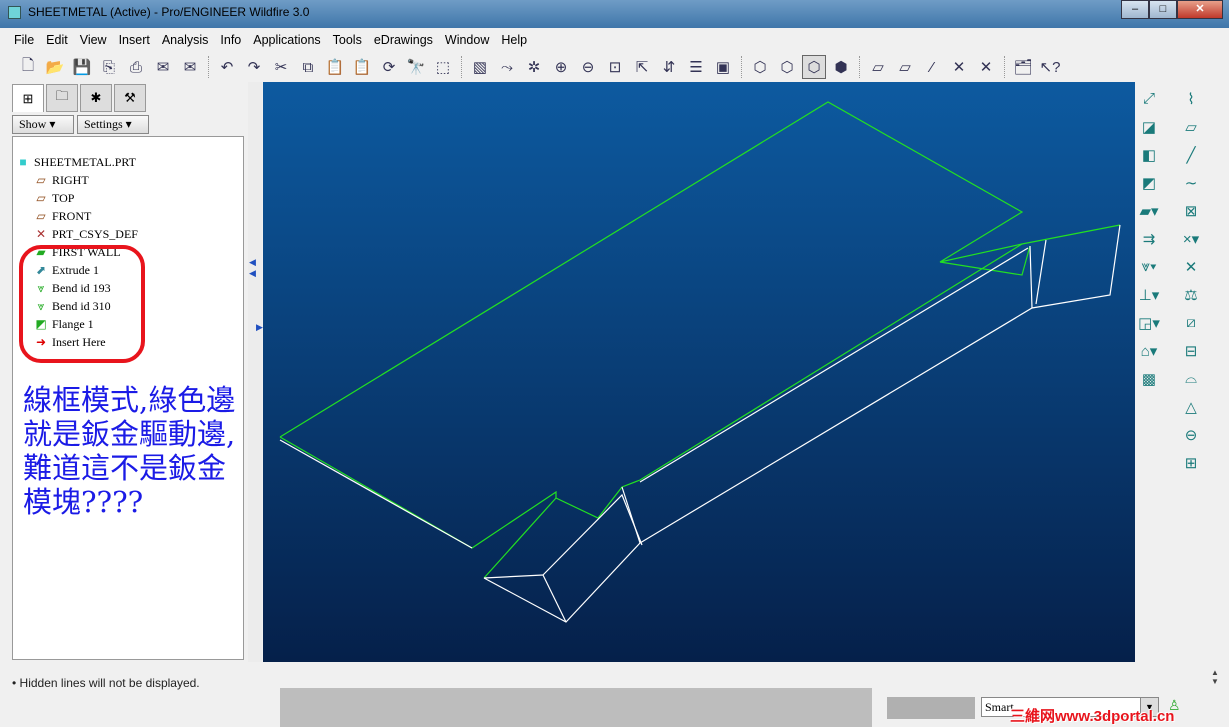 Image resolution: width=1229 pixels, height=727 pixels. I want to click on split-area-icon: ⊞, so click(1191, 465).